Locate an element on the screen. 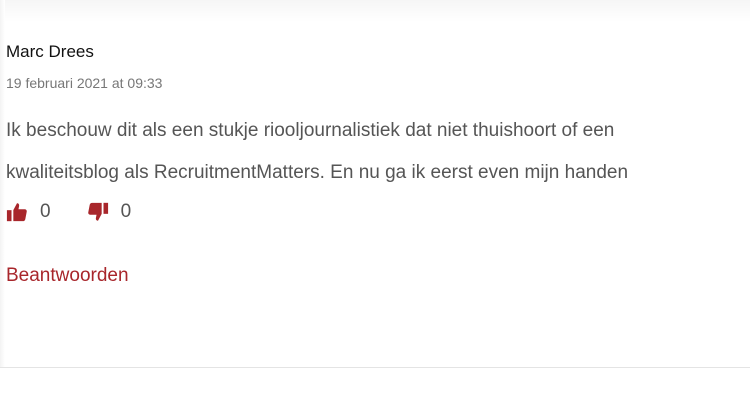 This screenshot has height=400, width=750. left-edge-shadow is located at coordinates (2, 184).